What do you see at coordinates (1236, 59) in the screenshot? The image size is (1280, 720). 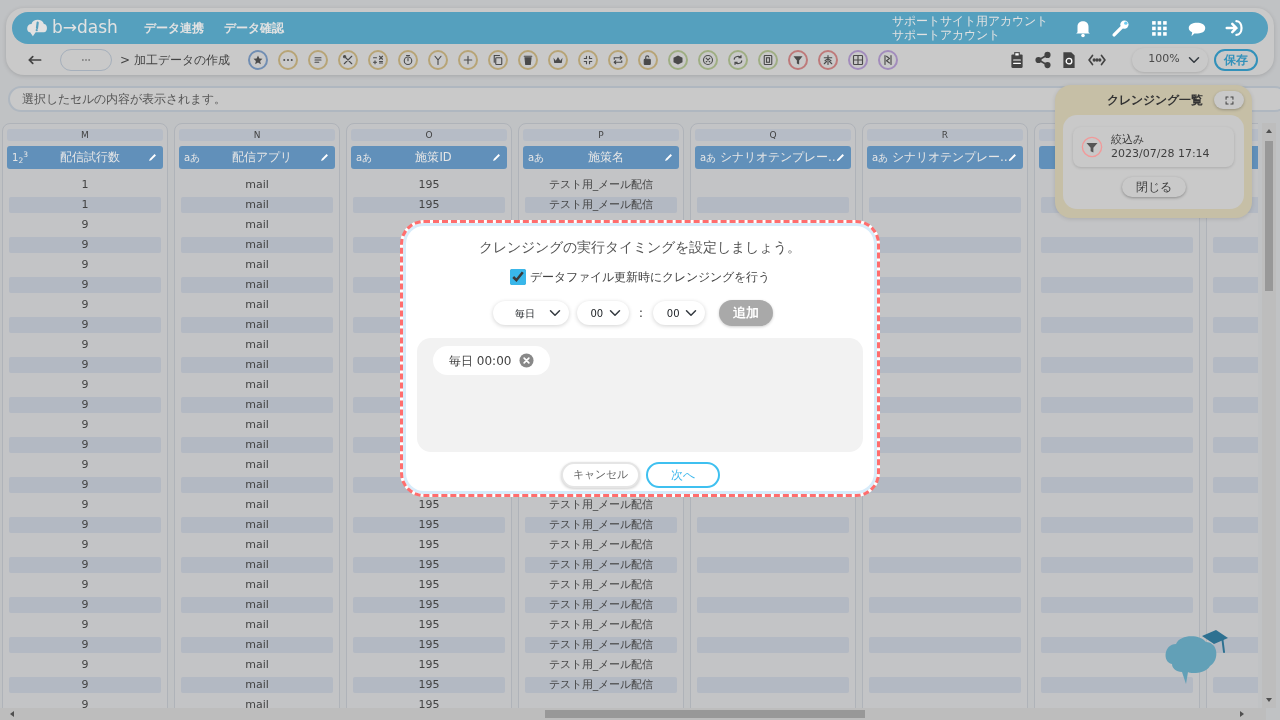 I see `save-button: 保存` at bounding box center [1236, 59].